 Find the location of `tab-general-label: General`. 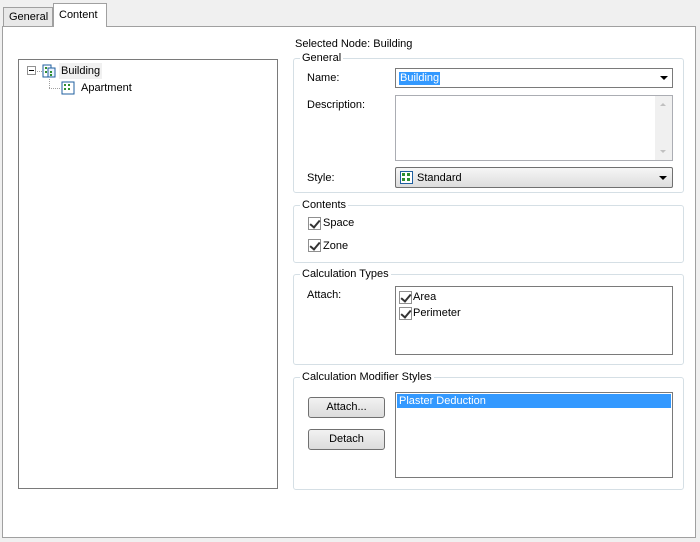

tab-general-label: General is located at coordinates (29, 17).